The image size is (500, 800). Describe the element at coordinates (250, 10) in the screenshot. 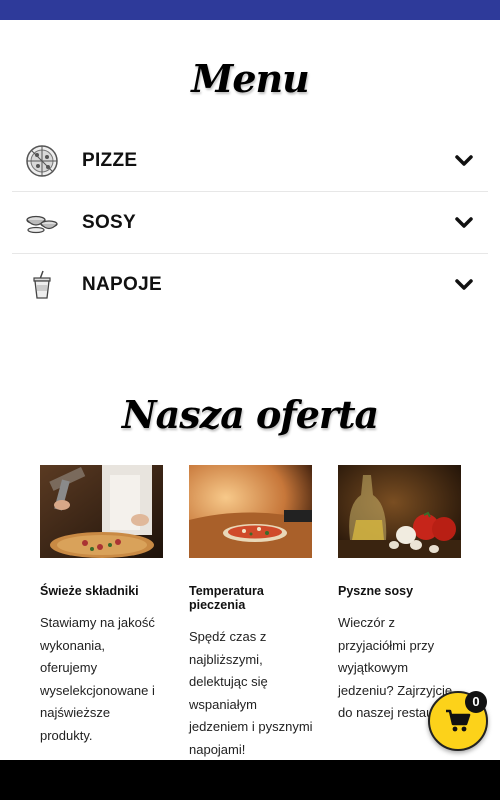

I see `status-bar` at that location.